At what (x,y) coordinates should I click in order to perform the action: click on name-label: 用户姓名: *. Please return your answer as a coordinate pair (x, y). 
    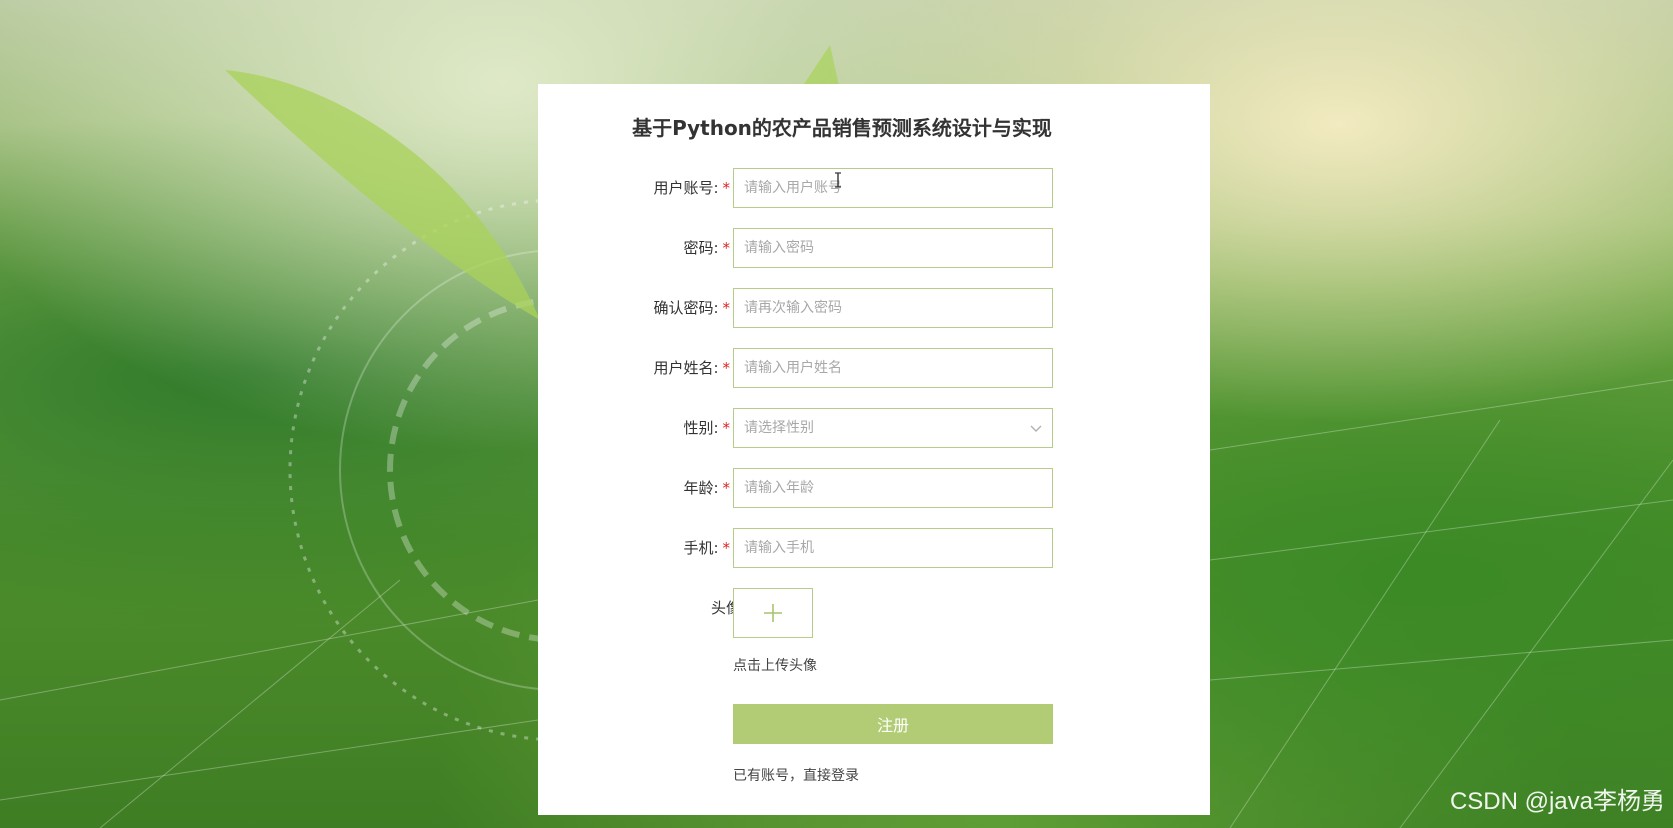
    Looking at the image, I should click on (691, 368).